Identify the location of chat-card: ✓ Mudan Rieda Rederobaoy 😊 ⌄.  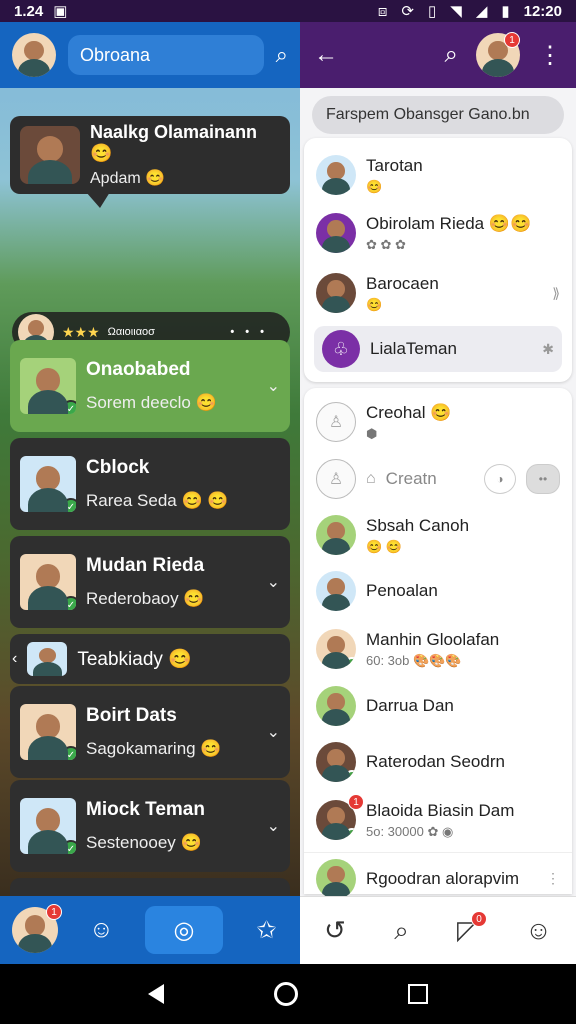
(150, 582).